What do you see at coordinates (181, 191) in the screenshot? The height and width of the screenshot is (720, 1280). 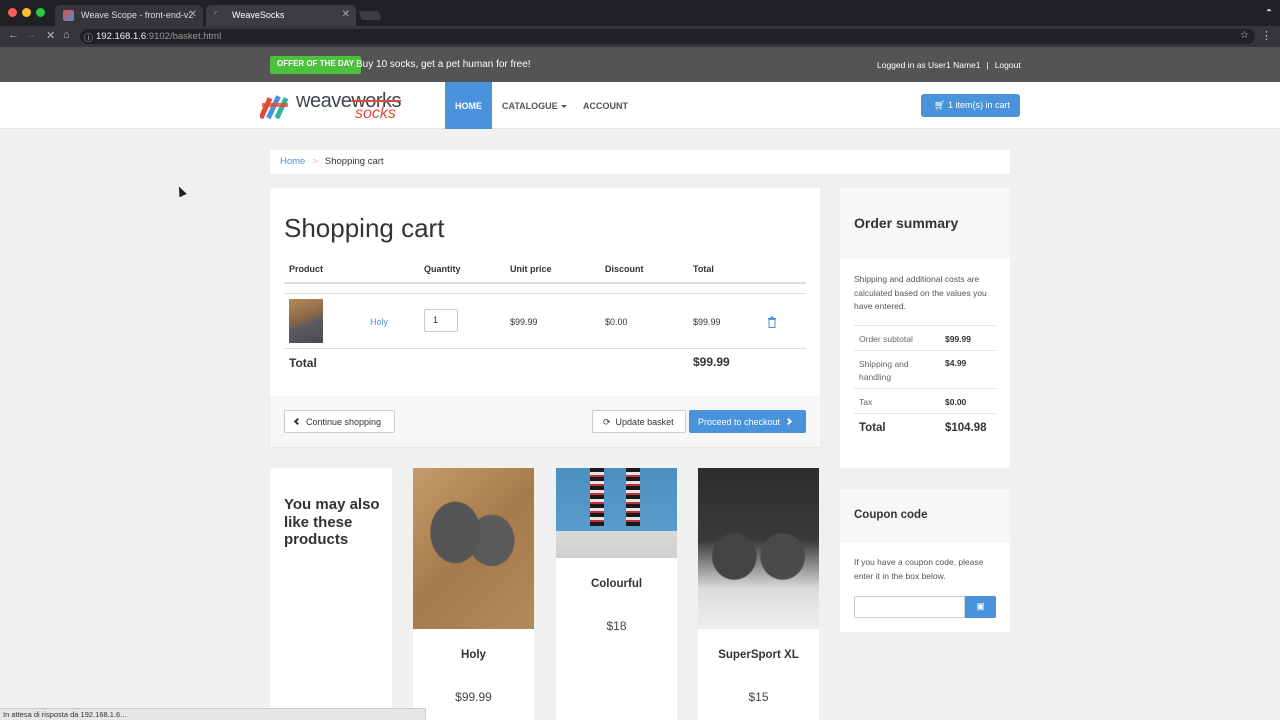 I see `mouse-cursor-icon` at bounding box center [181, 191].